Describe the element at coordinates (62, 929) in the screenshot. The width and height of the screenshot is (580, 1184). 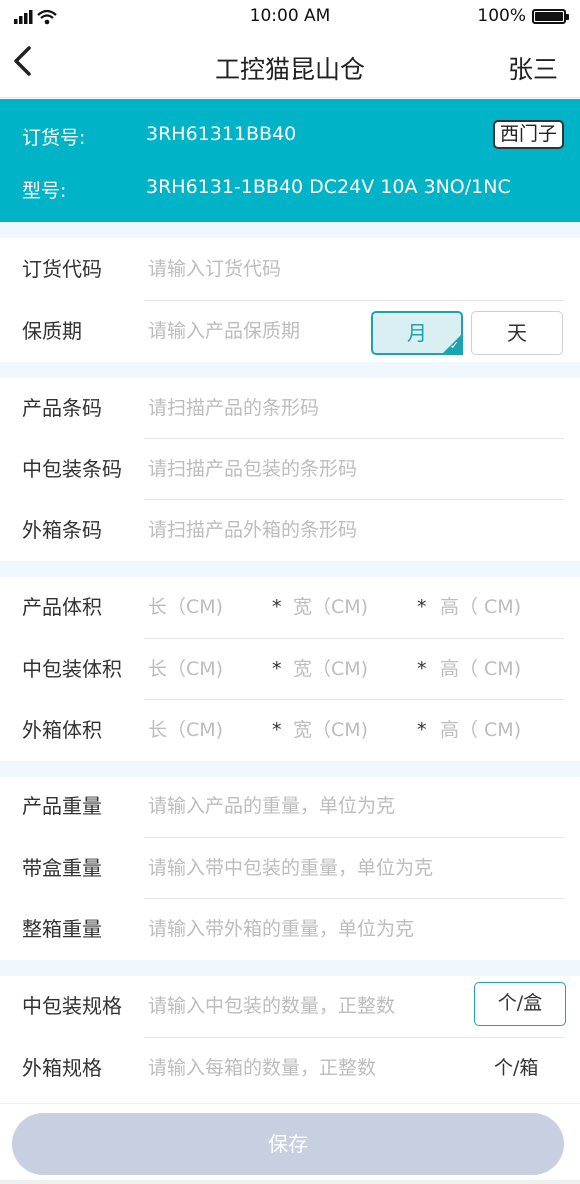
I see `carton-weight-label: 整箱重量` at that location.